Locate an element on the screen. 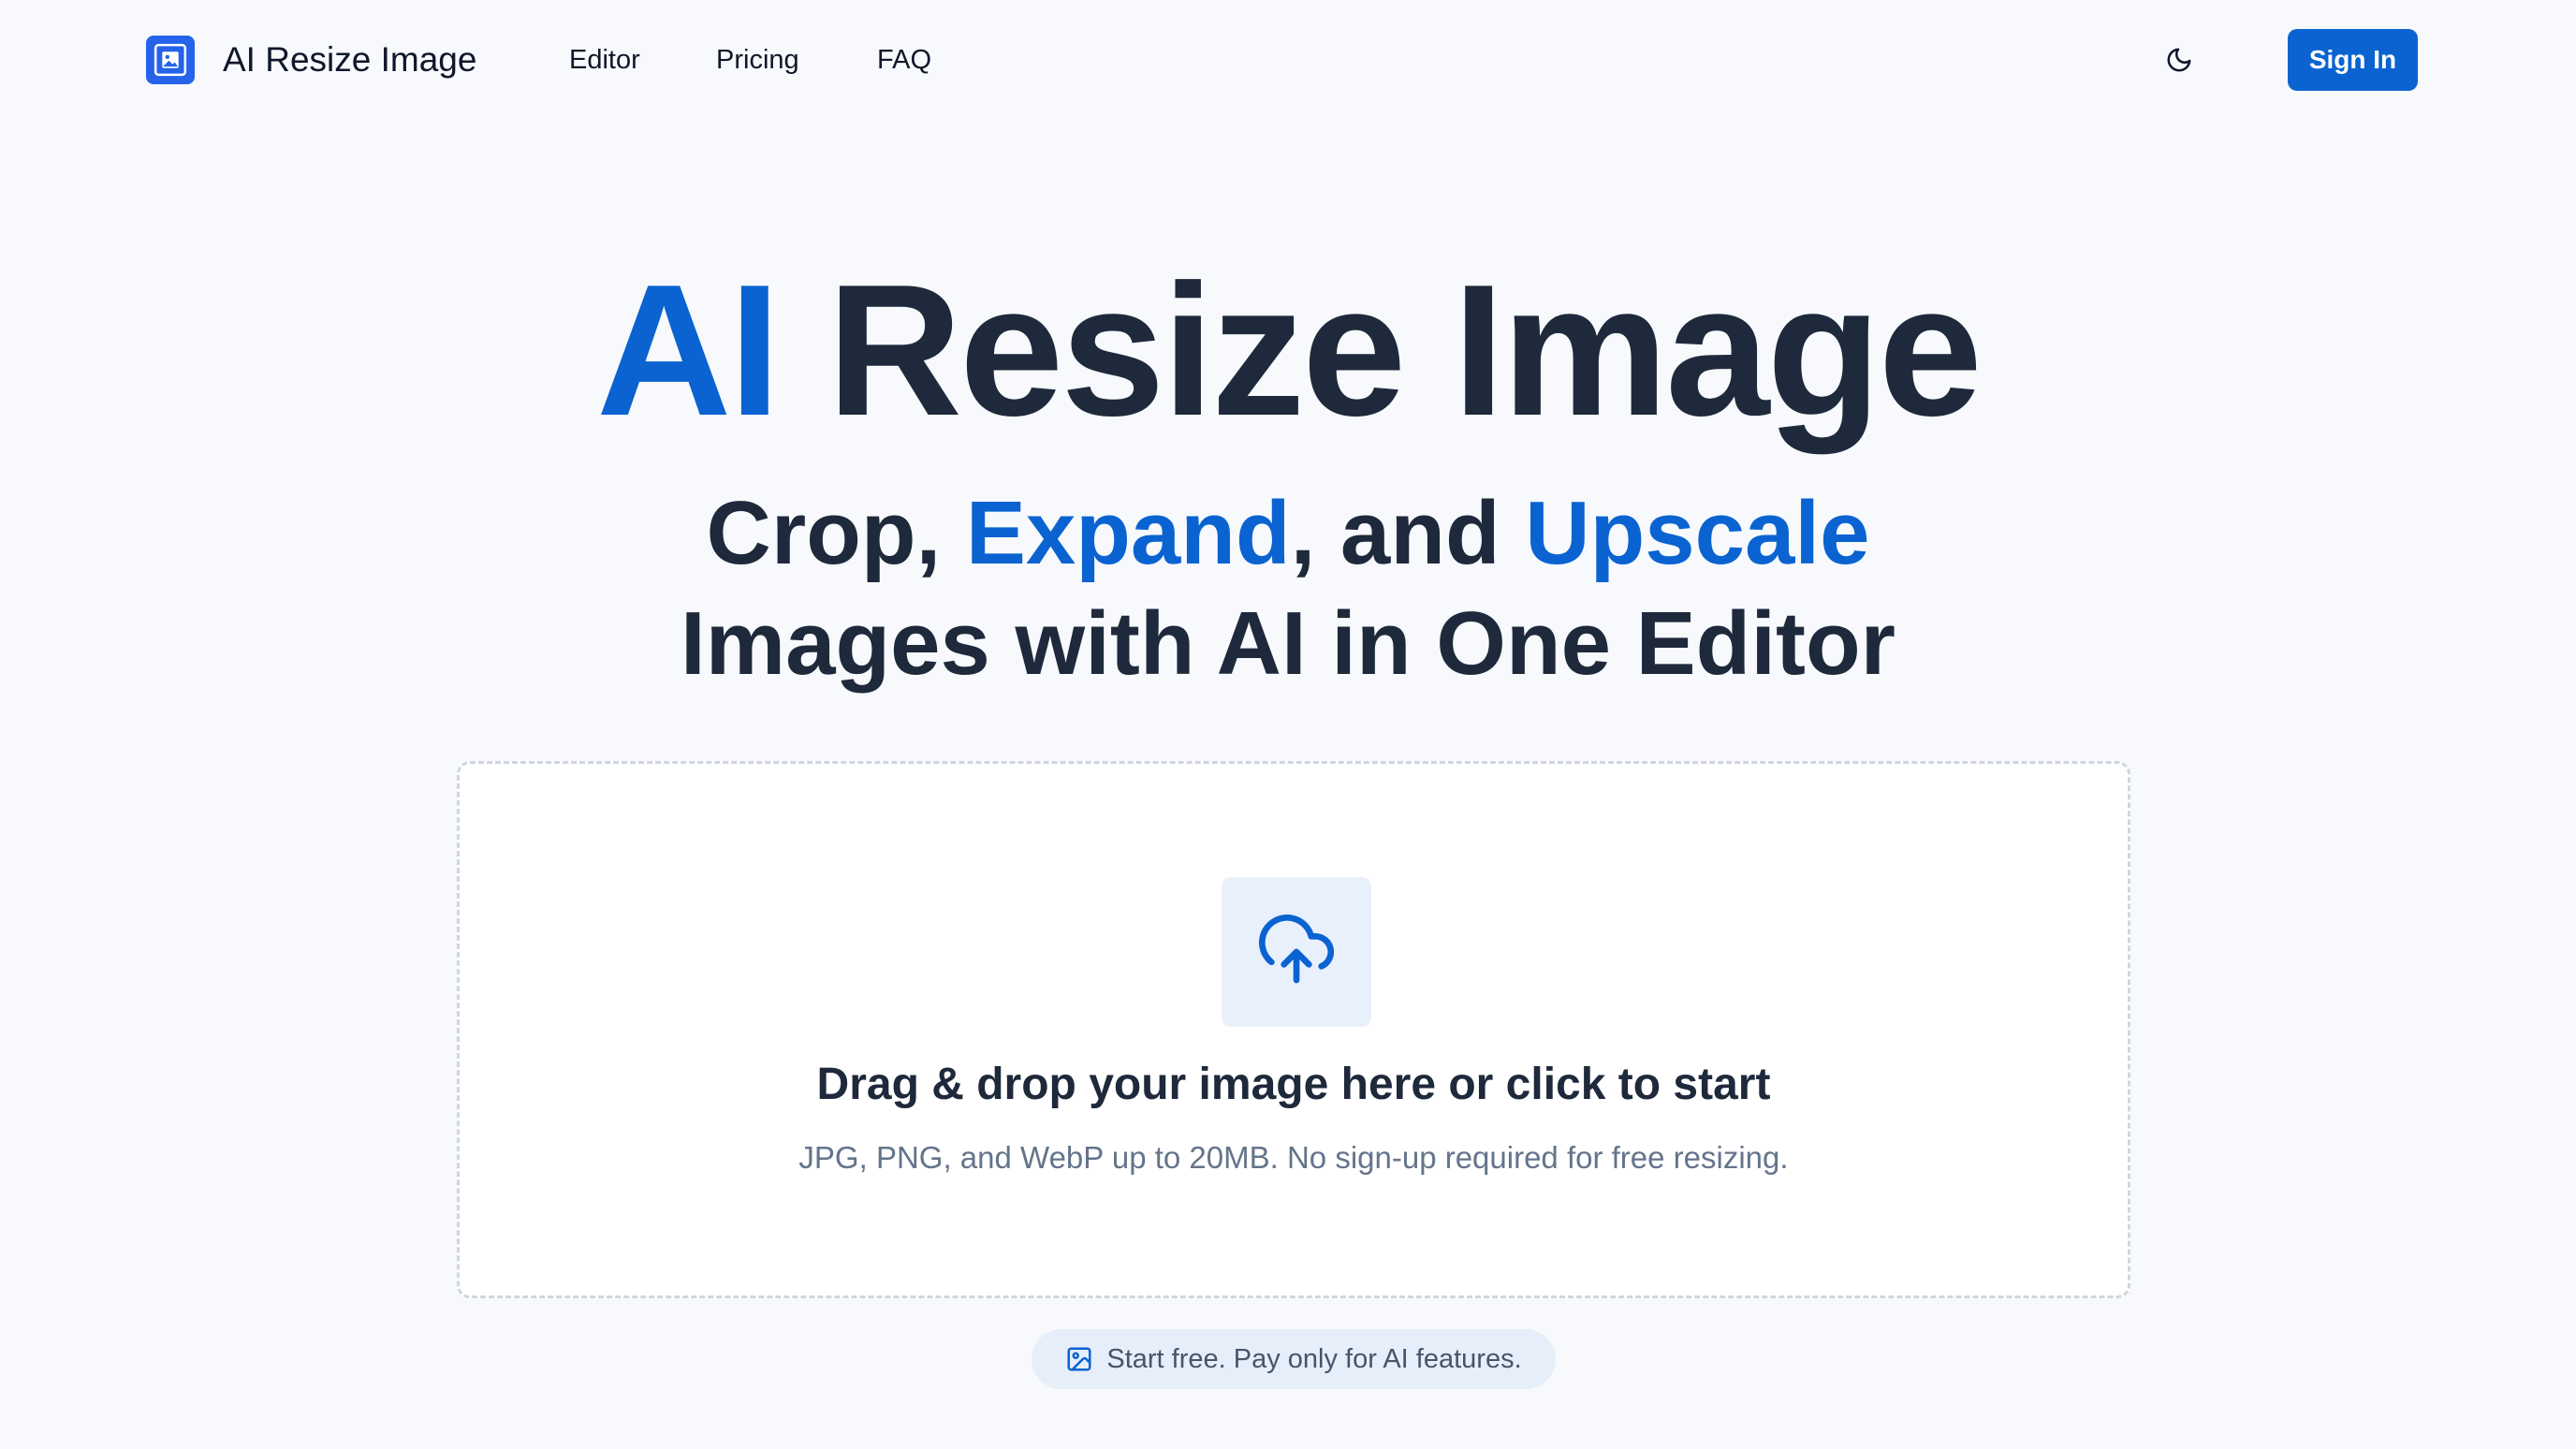 The height and width of the screenshot is (1449, 2576). image-icon is located at coordinates (1079, 1359).